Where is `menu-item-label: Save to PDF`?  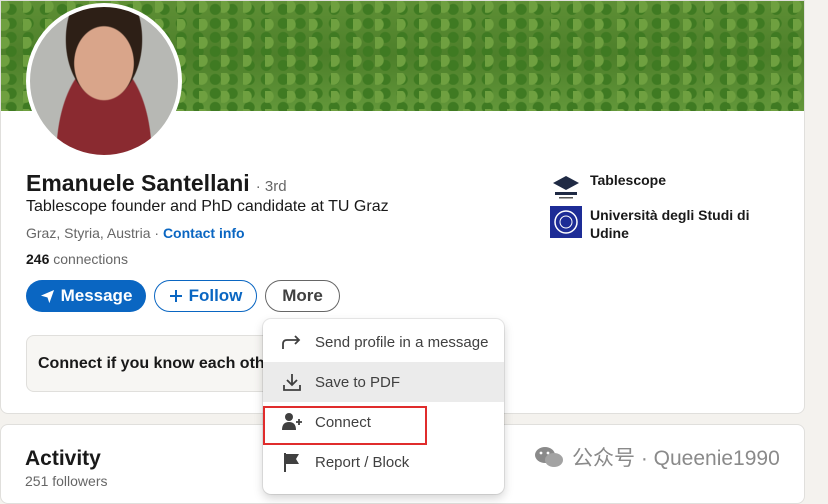 menu-item-label: Save to PDF is located at coordinates (358, 382).